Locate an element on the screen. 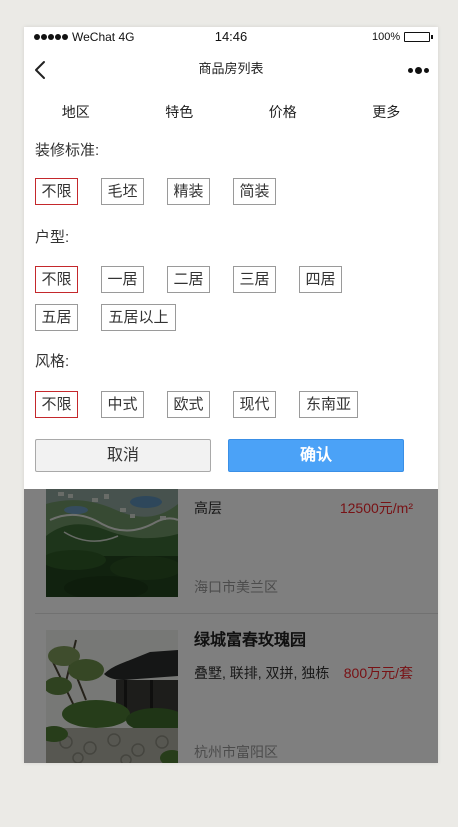 This screenshot has width=458, height=827. style-options: 不限 中式 欧式 现代 东南亚 is located at coordinates (196, 404).